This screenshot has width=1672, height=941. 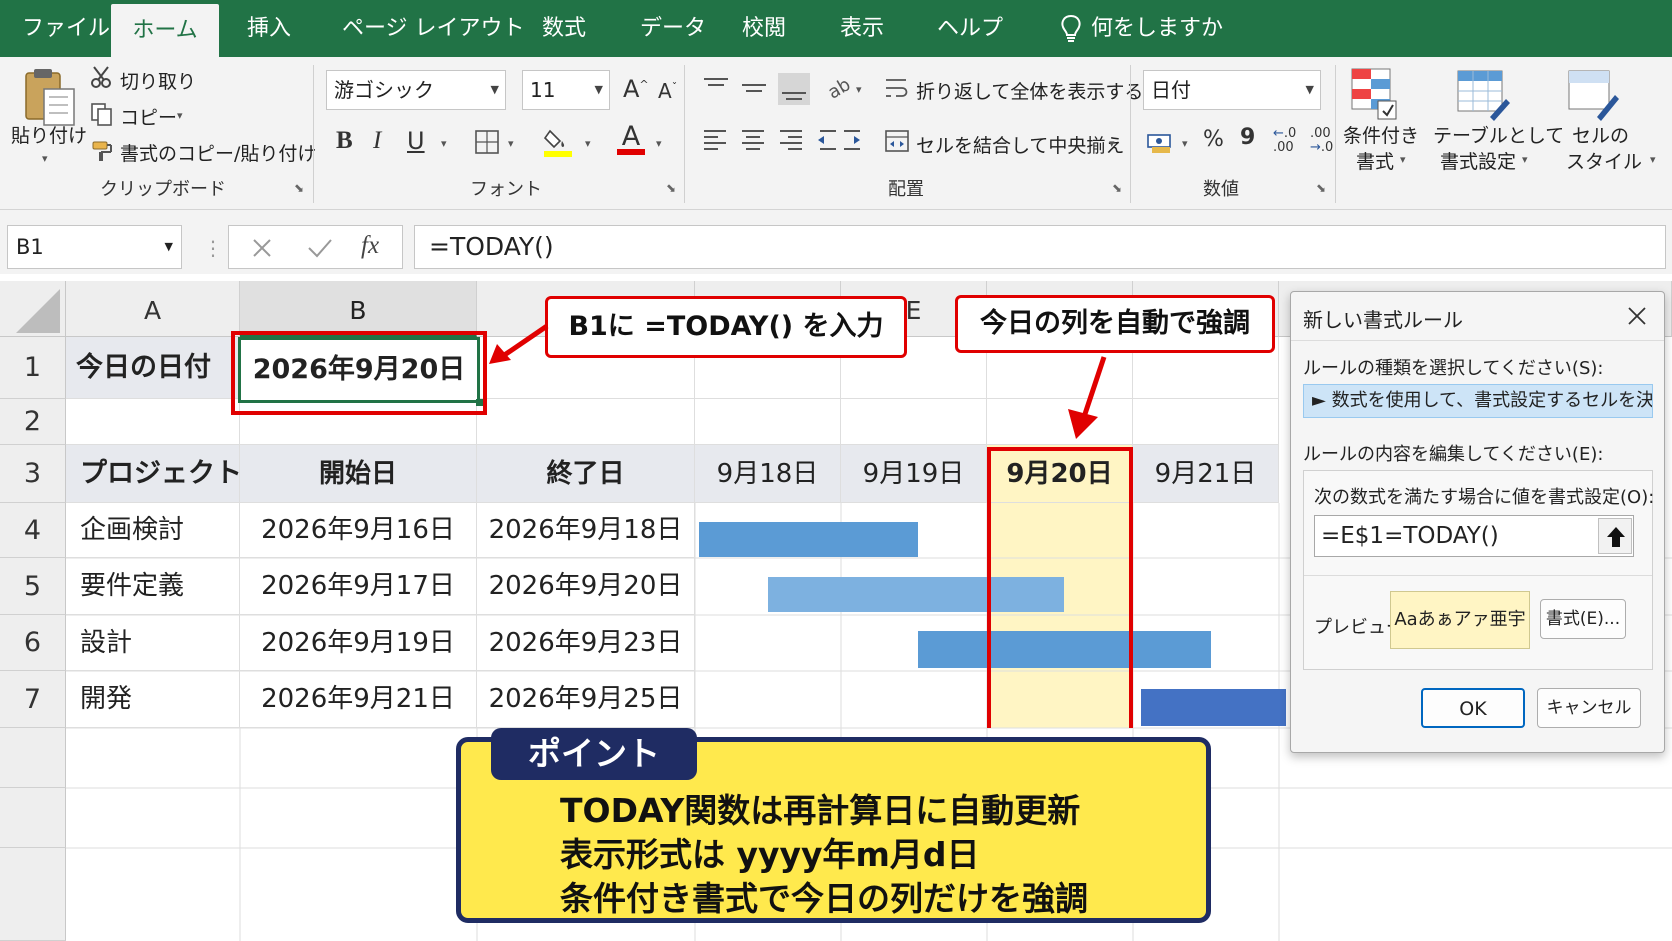 What do you see at coordinates (847, 87) in the screenshot?
I see `orientation-icon: ab ▾` at bounding box center [847, 87].